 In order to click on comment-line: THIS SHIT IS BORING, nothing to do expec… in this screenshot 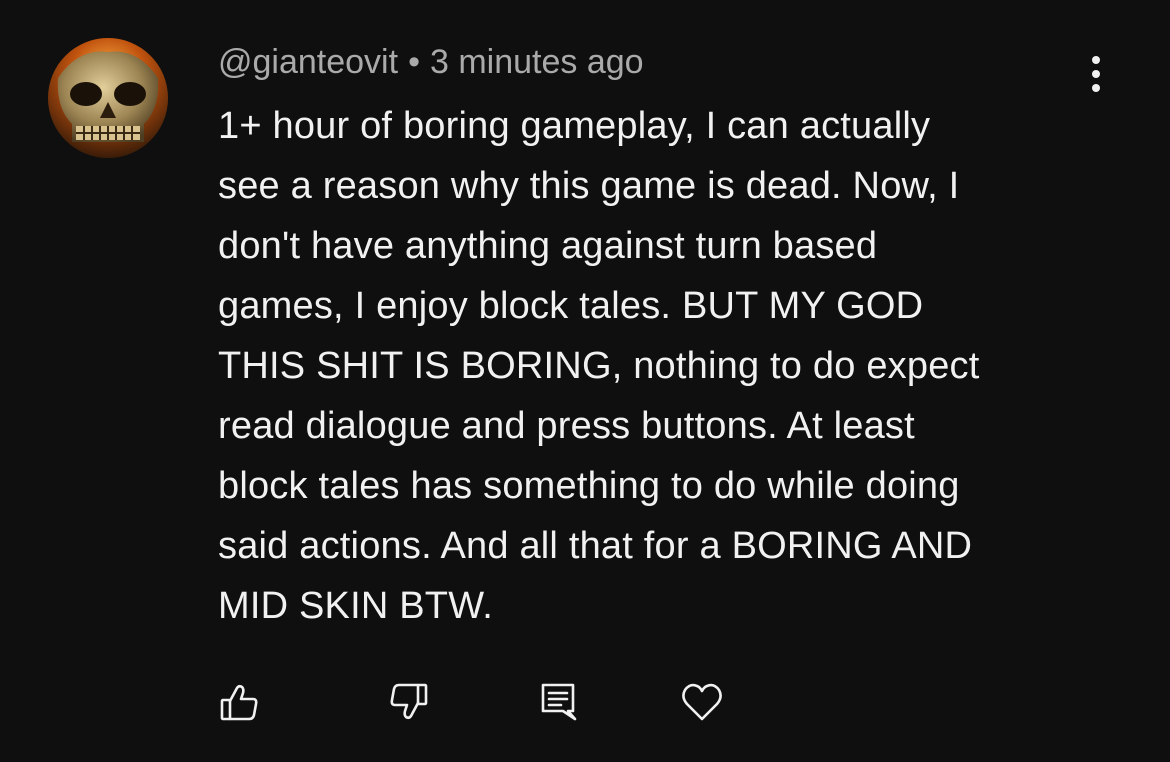, I will do `click(599, 366)`.